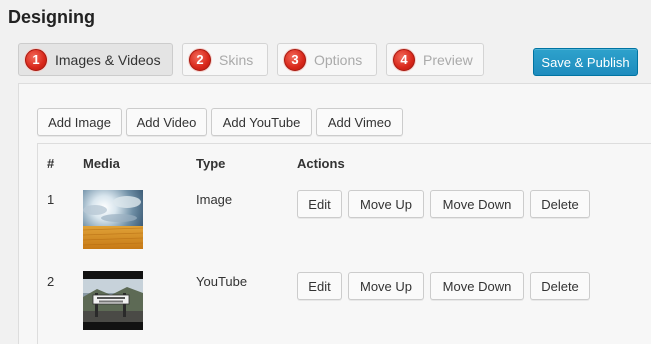 The height and width of the screenshot is (344, 651). I want to click on tab-skins: 2 Skins, so click(225, 59).